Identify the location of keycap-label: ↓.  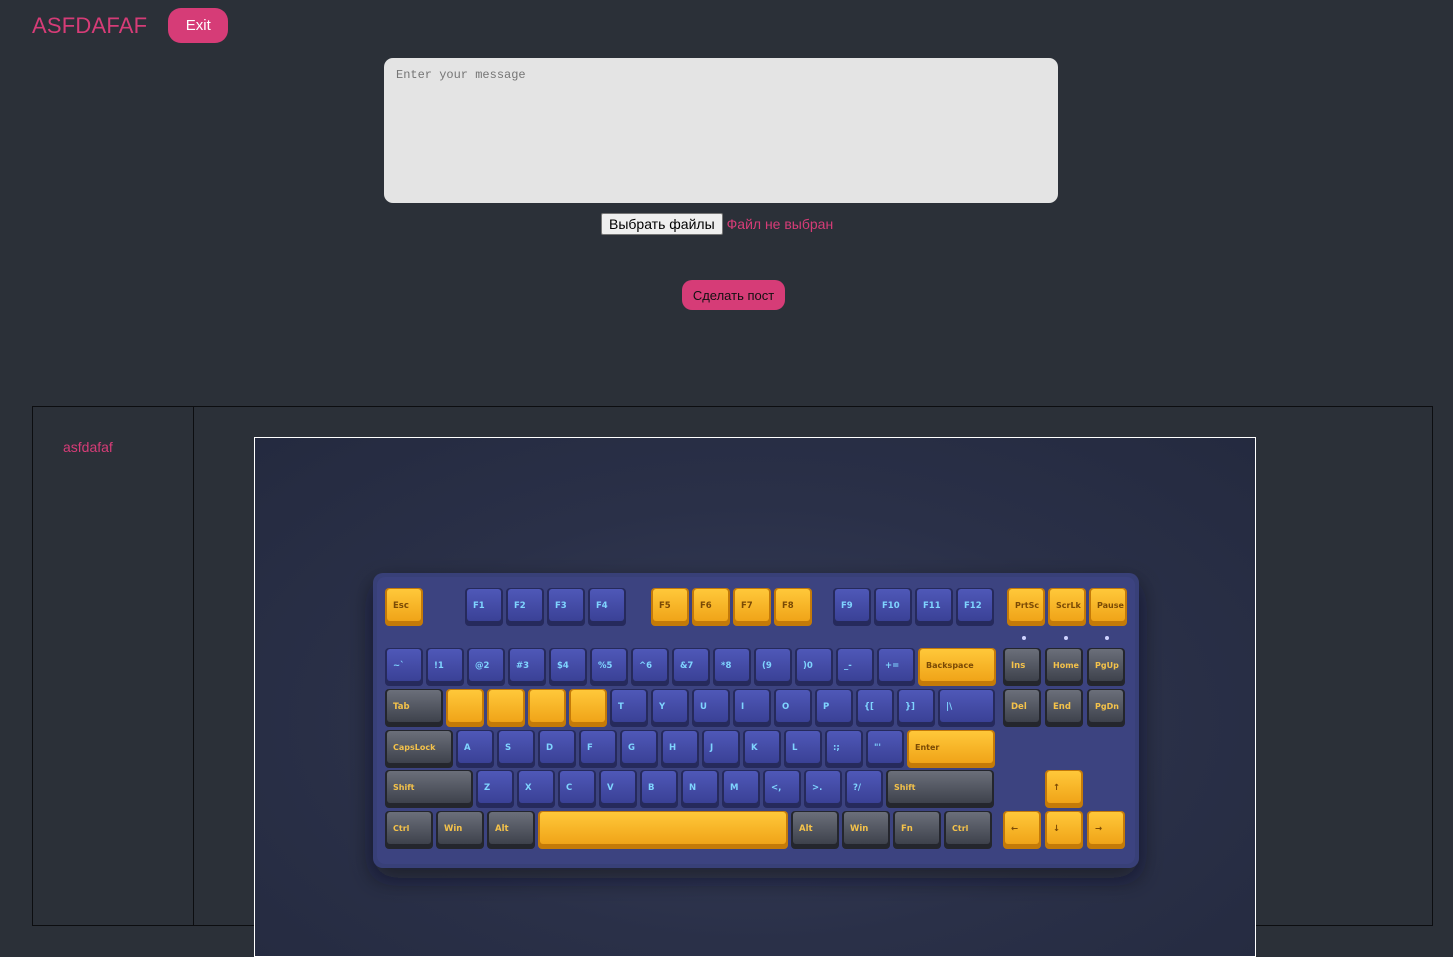
(1056, 829).